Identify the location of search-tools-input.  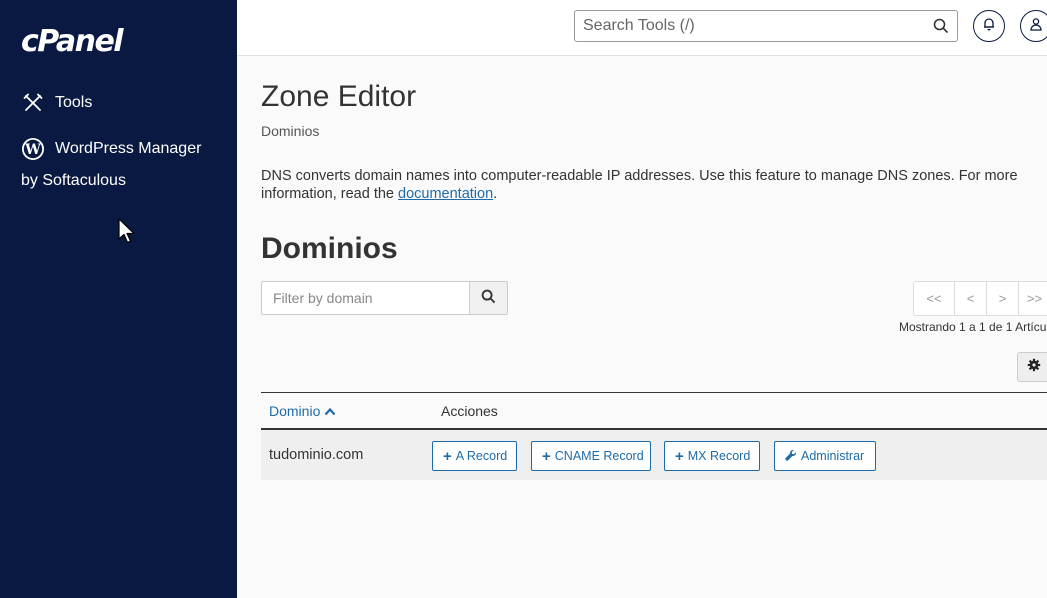
(745, 26).